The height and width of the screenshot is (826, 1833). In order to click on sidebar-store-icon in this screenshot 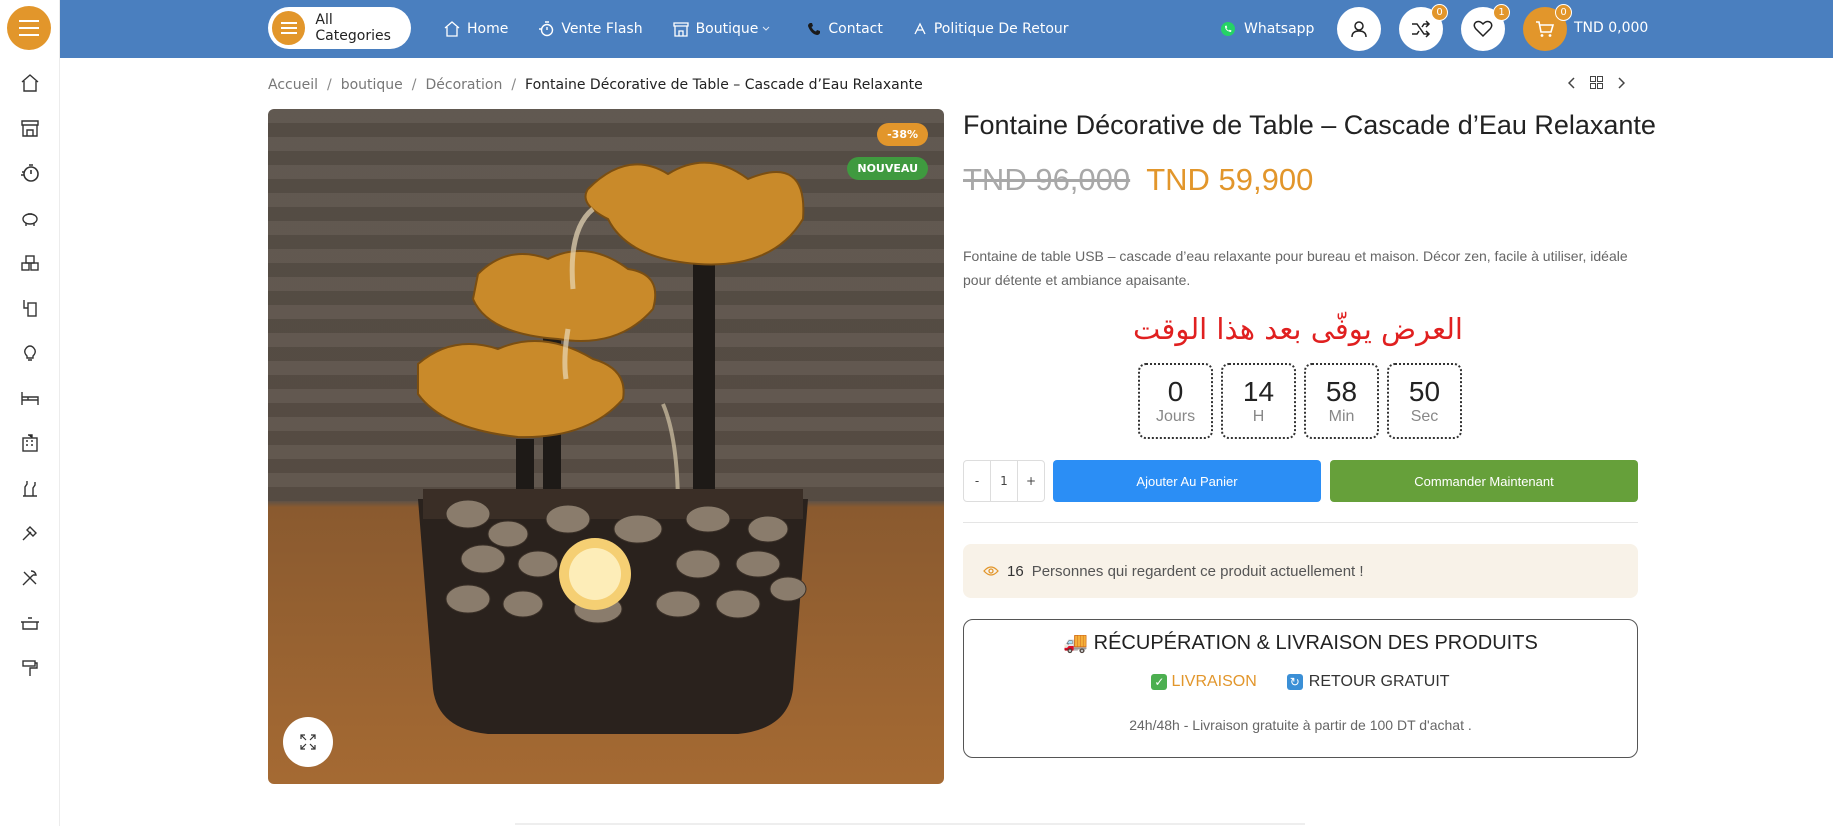, I will do `click(30, 127)`.